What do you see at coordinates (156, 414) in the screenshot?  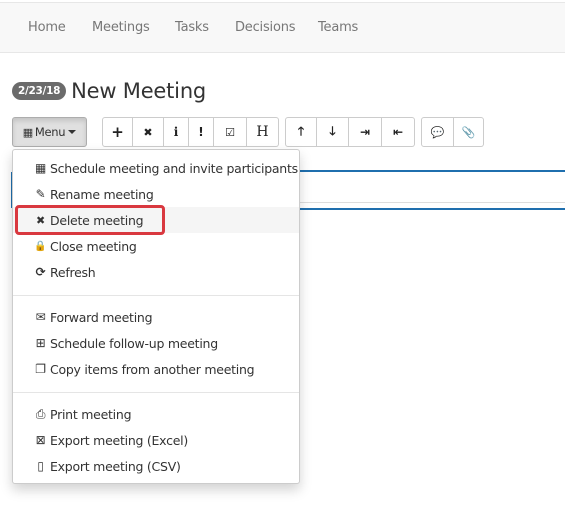 I see `menu-item-print-meeting: ⎙ Print meeting` at bounding box center [156, 414].